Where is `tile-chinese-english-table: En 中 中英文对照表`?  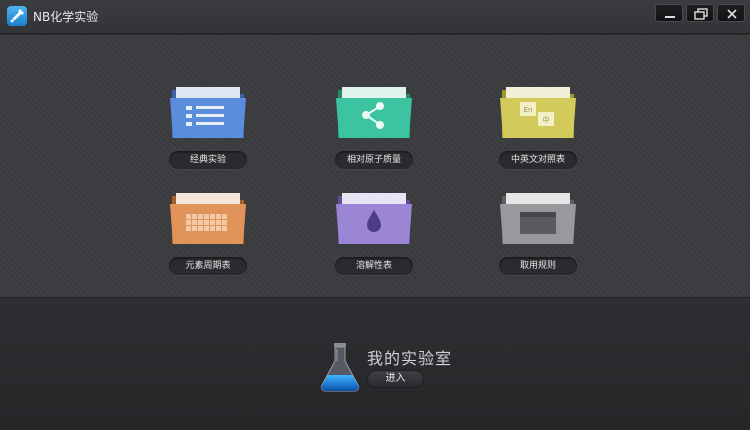
tile-chinese-english-table: En 中 中英文对照表 is located at coordinates (538, 144).